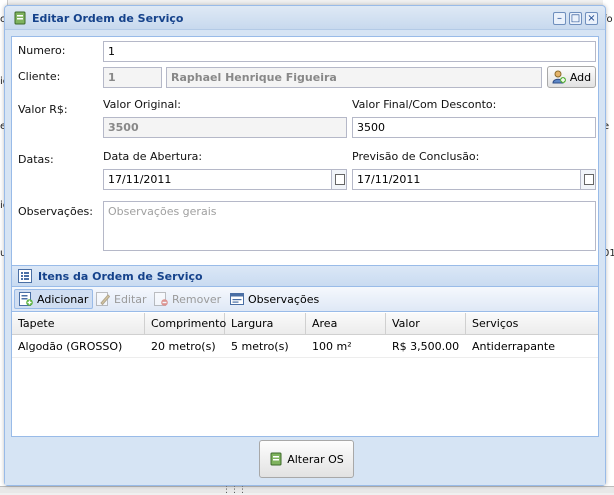 The width and height of the screenshot is (614, 495). I want to click on cell-servicos: Antiderrapante, so click(513, 346).